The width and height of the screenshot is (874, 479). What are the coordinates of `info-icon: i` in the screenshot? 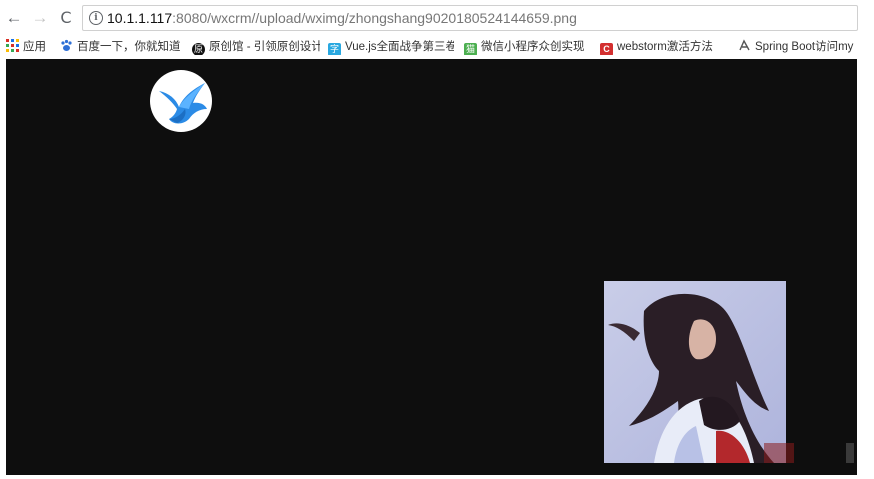 It's located at (96, 18).